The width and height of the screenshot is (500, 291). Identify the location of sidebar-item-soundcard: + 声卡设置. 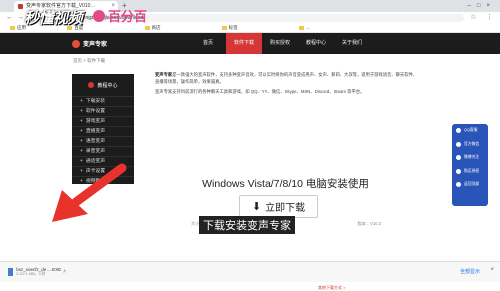
(103, 171).